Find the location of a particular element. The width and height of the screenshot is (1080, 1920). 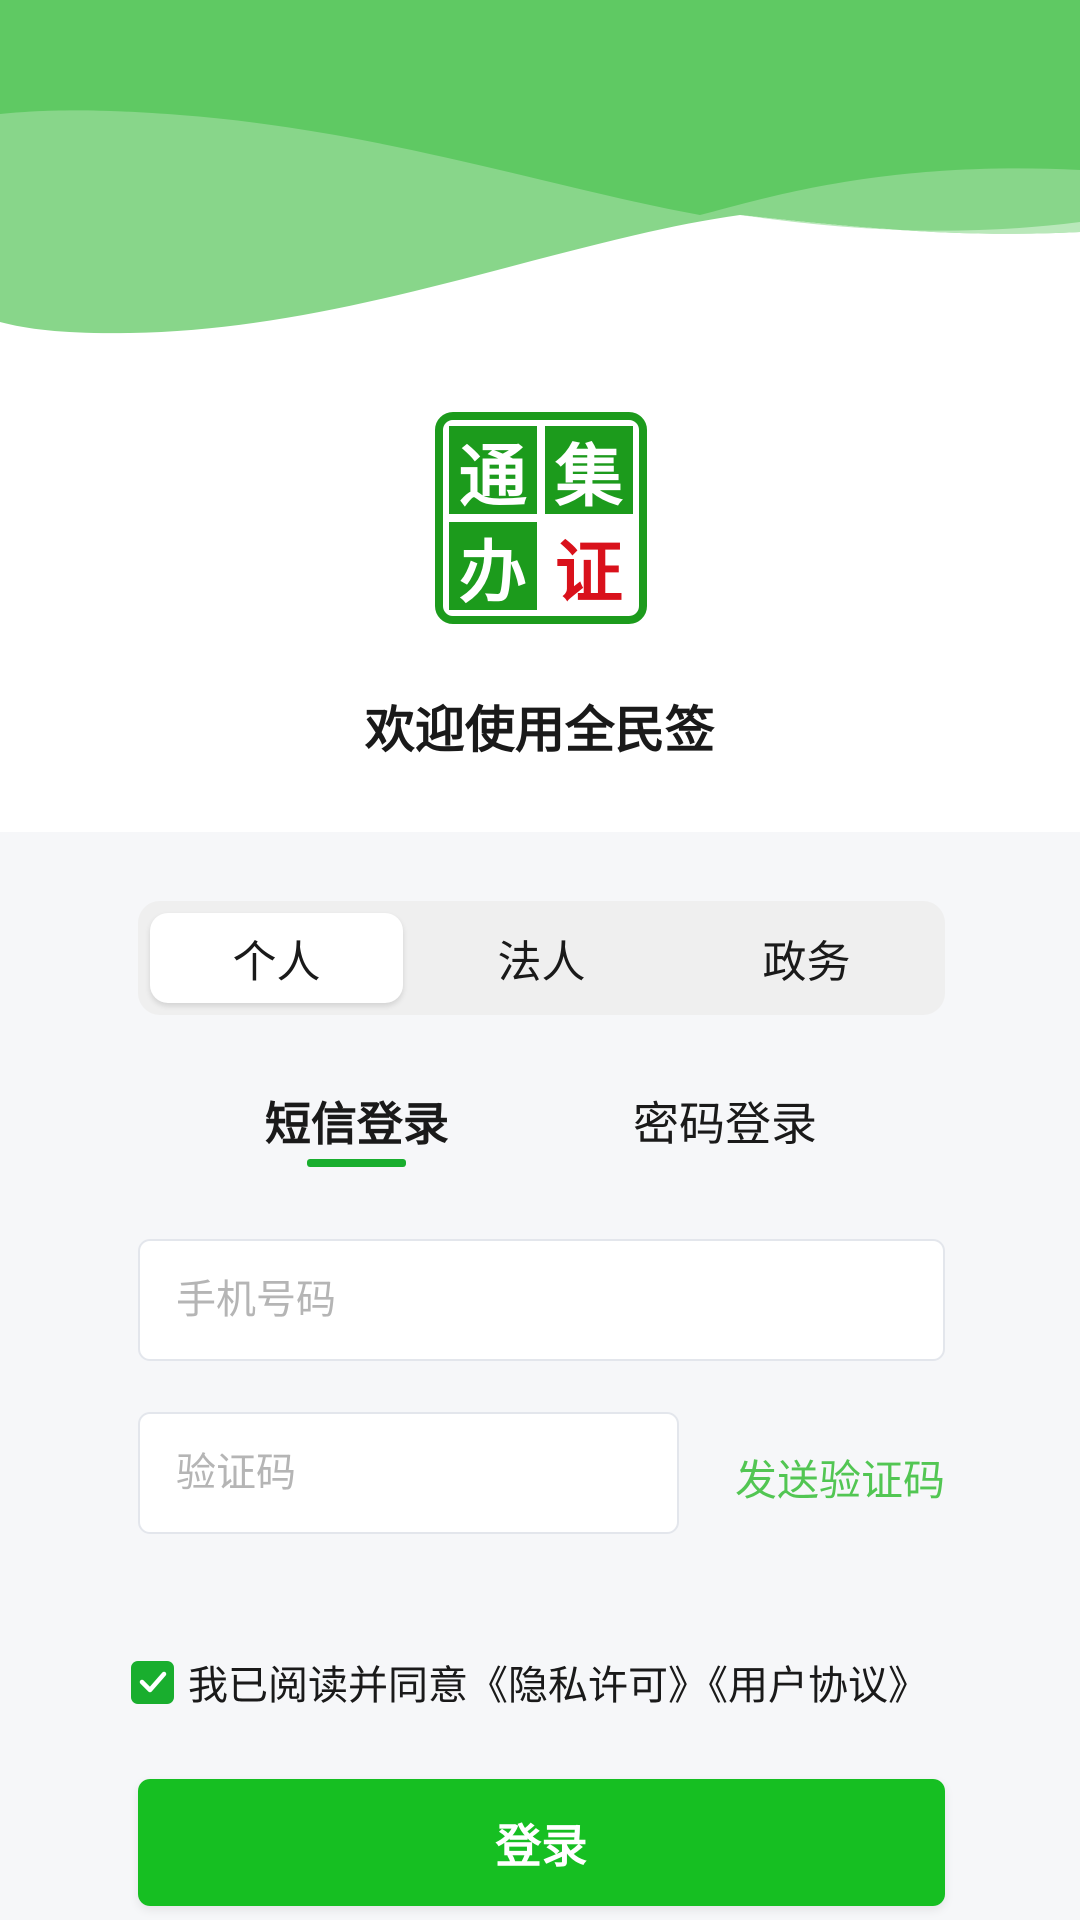

logo-char-3: 办 is located at coordinates (493, 573).